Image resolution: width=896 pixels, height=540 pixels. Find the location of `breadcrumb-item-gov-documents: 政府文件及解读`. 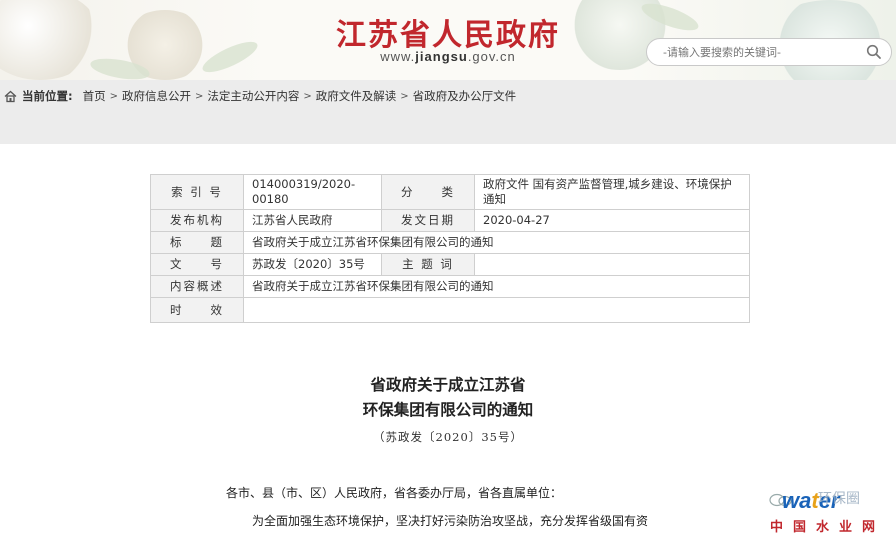

breadcrumb-item-gov-documents: 政府文件及解读 is located at coordinates (356, 96).